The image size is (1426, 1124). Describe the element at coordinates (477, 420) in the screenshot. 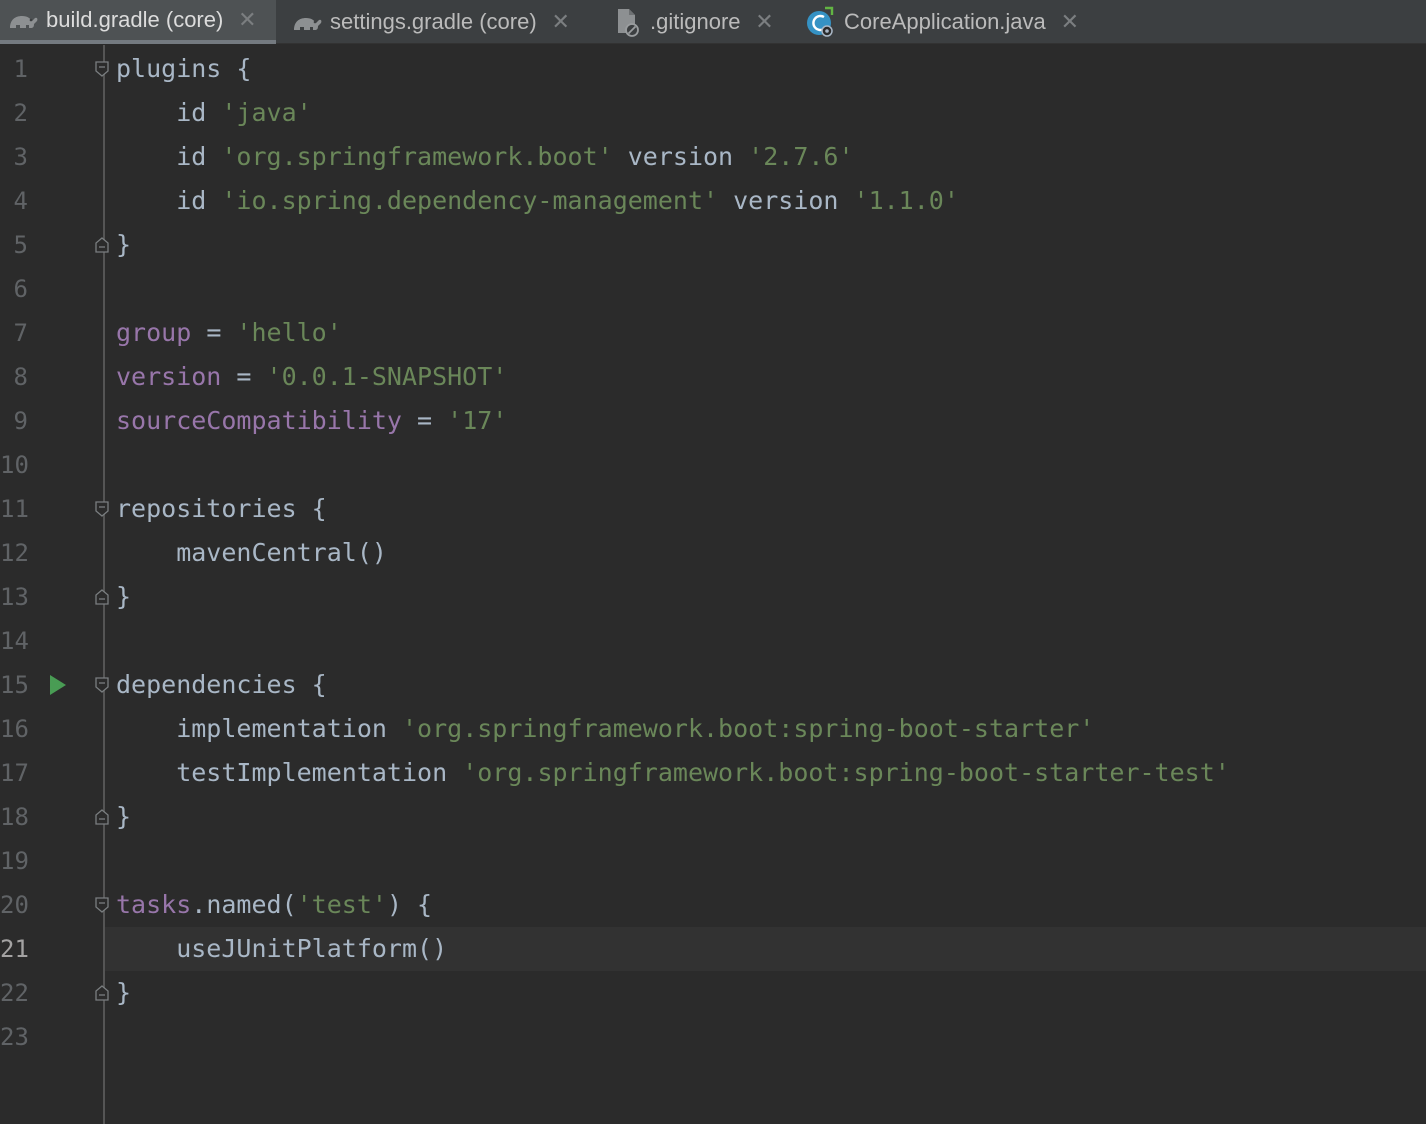

I see `string-literal: '17'` at that location.